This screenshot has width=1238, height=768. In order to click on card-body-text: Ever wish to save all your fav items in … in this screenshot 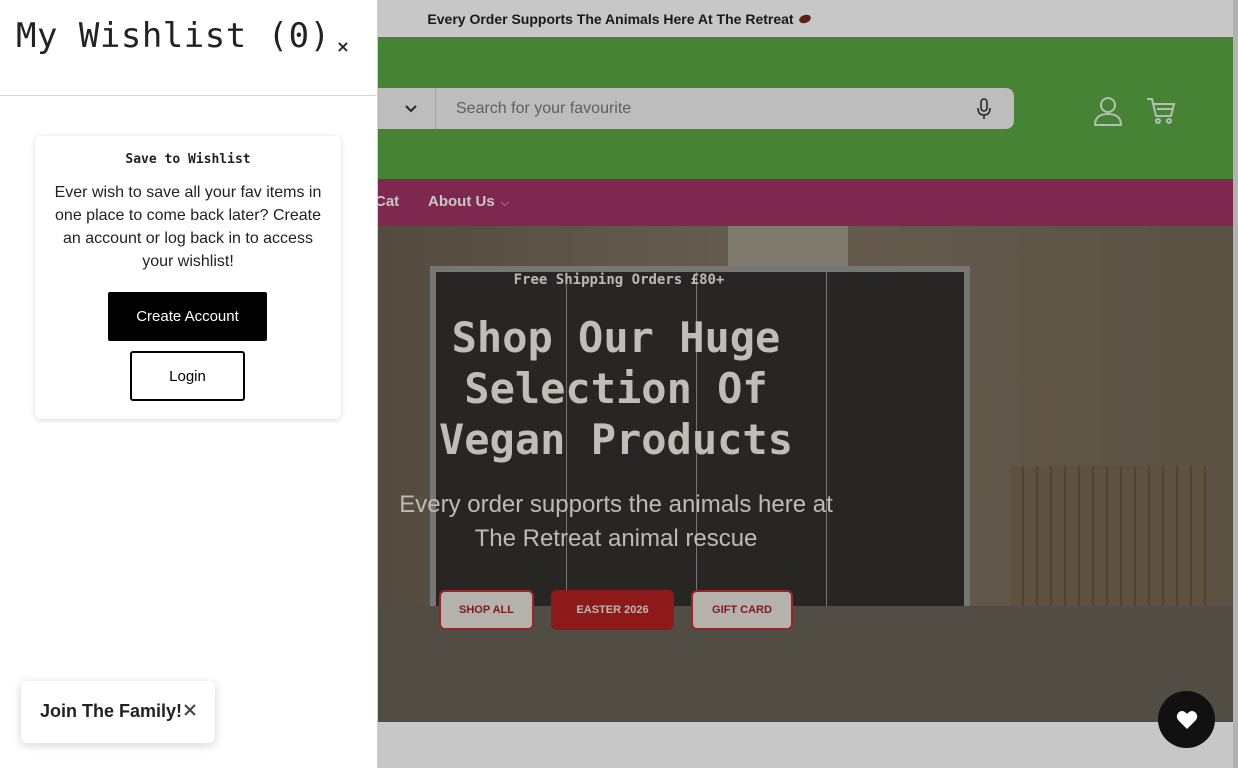, I will do `click(188, 227)`.